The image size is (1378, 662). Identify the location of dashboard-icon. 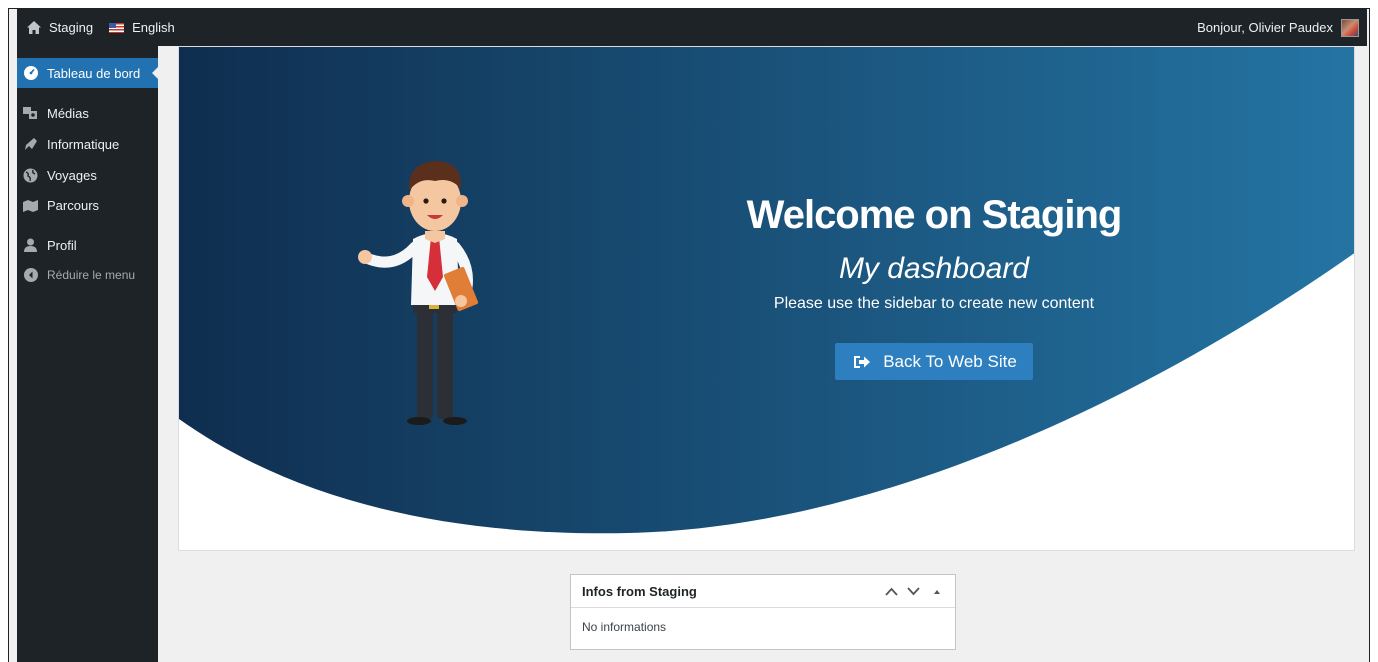
(30, 73).